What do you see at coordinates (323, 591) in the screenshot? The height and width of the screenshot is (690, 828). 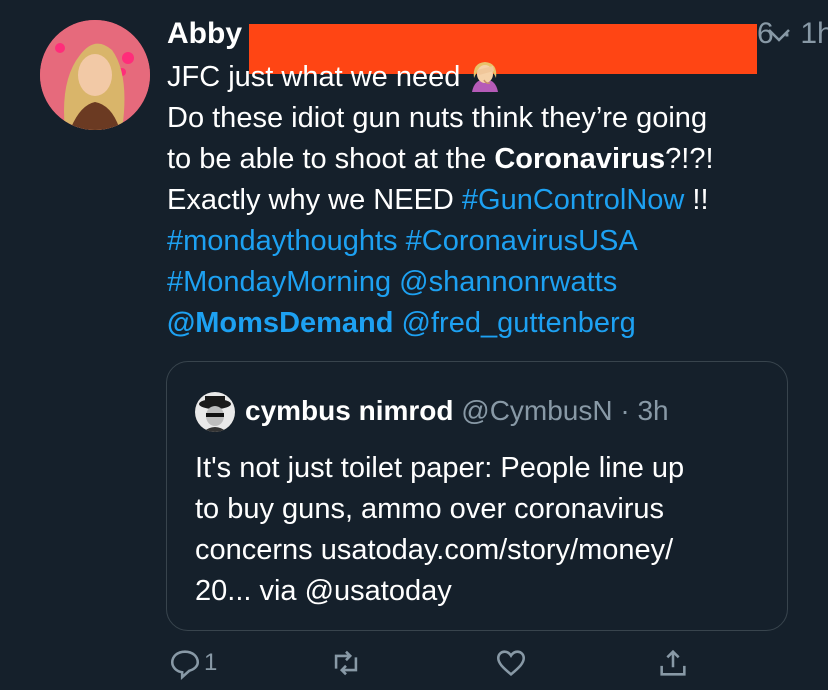 I see `quoted-text-line: 20... via @usatoday` at bounding box center [323, 591].